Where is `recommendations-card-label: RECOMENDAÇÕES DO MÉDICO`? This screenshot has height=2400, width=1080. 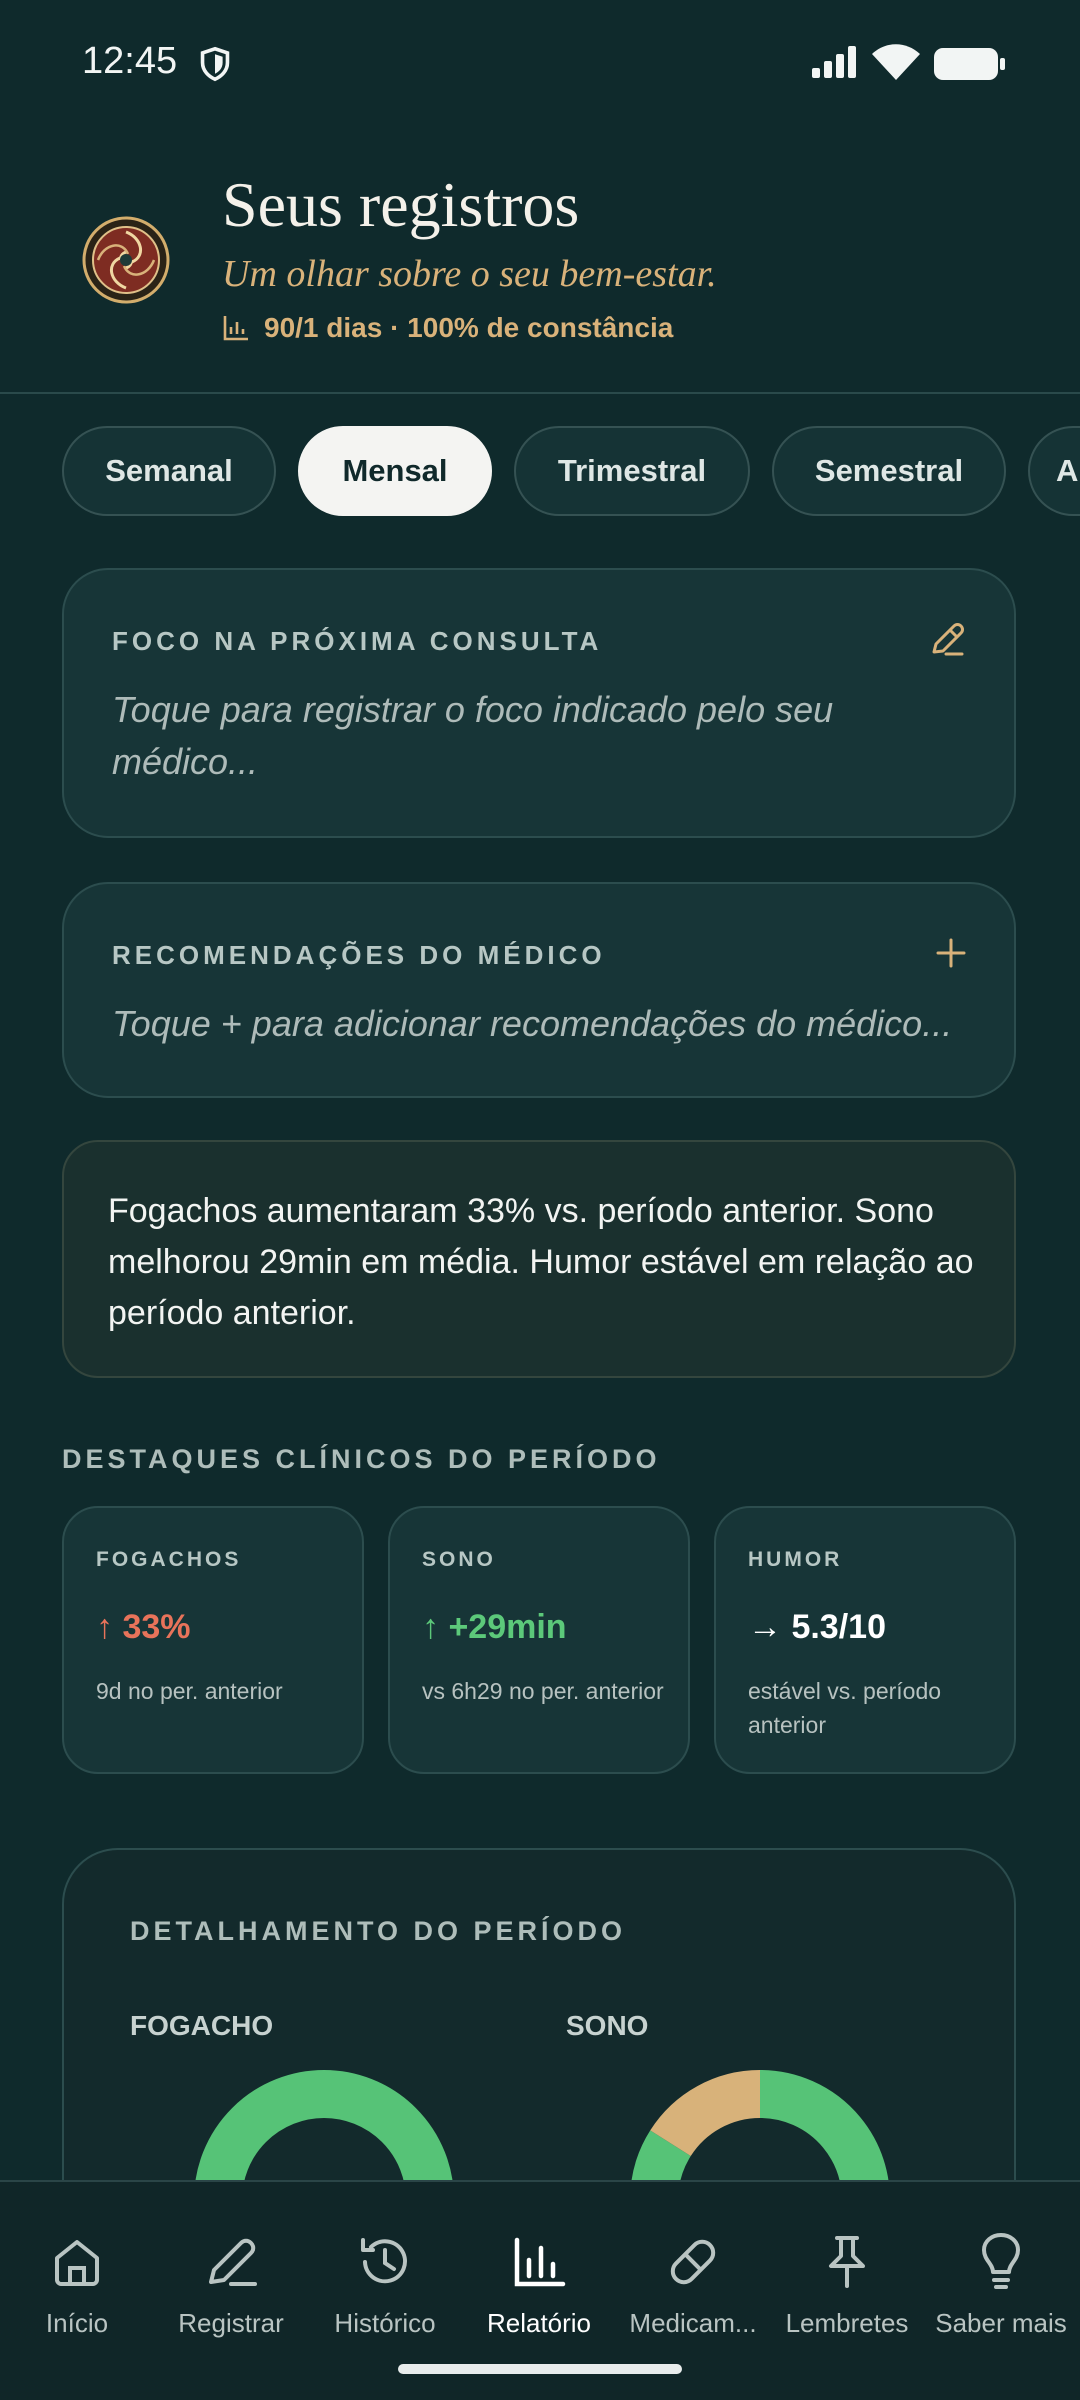
recommendations-card-label: RECOMENDAÇÕES DO MÉDICO is located at coordinates (359, 955).